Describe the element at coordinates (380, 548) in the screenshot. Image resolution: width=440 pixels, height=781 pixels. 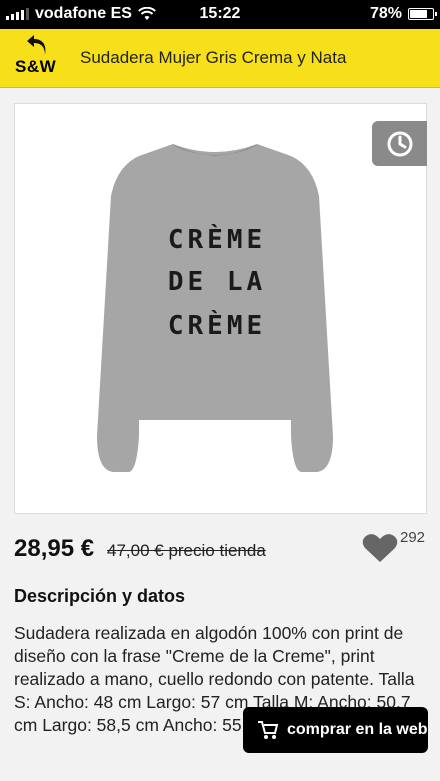
I see `heart-icon` at that location.